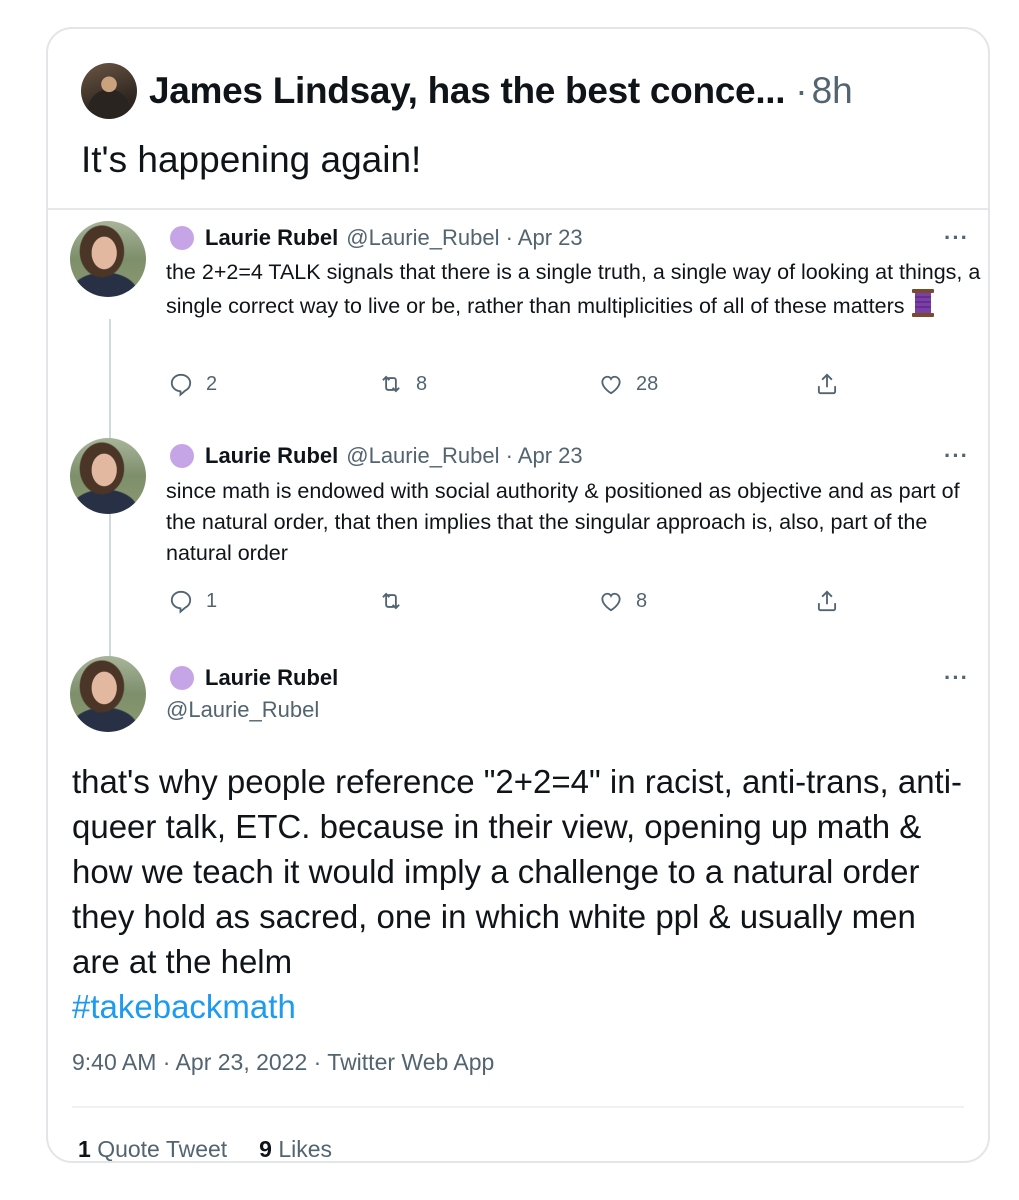  What do you see at coordinates (242, 710) in the screenshot?
I see `author-handle: @Laurie_Rubel` at bounding box center [242, 710].